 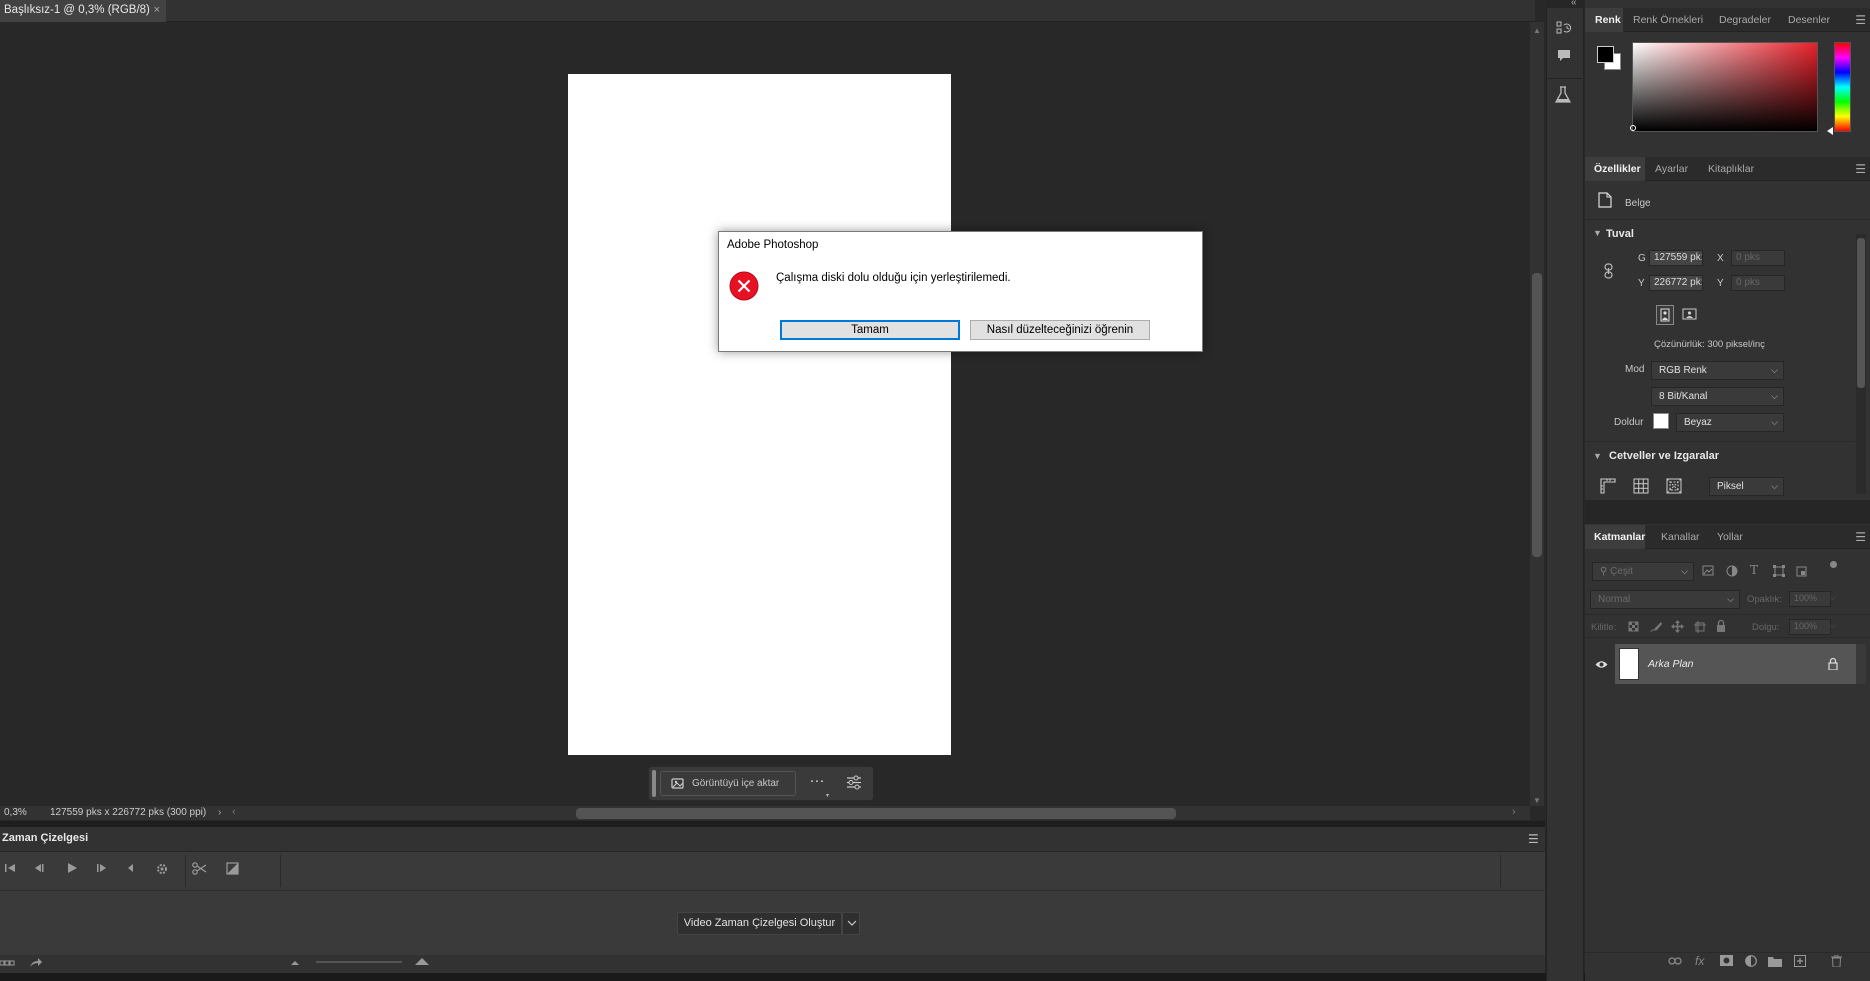 I want to click on document-canvas, so click(x=759, y=414).